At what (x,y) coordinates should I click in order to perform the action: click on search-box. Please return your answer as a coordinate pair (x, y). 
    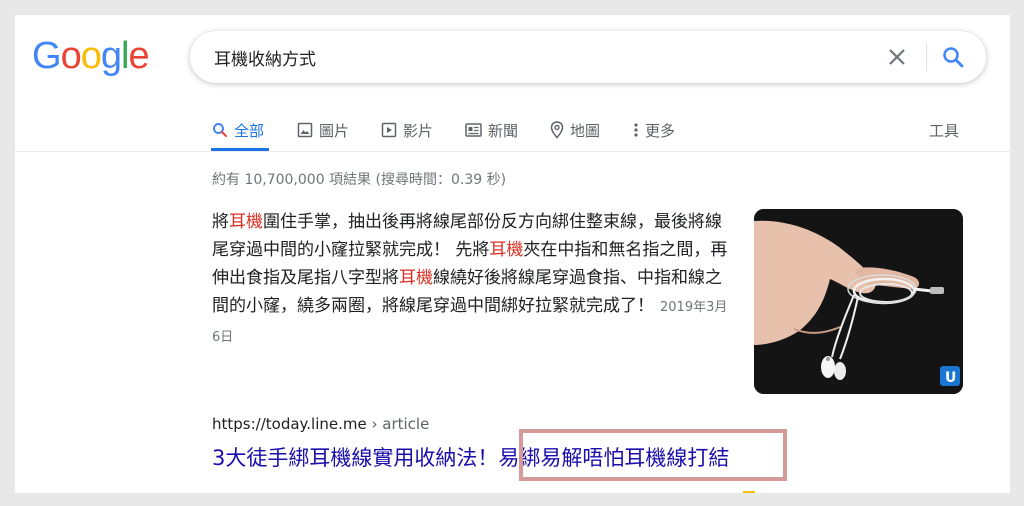
    Looking at the image, I should click on (588, 57).